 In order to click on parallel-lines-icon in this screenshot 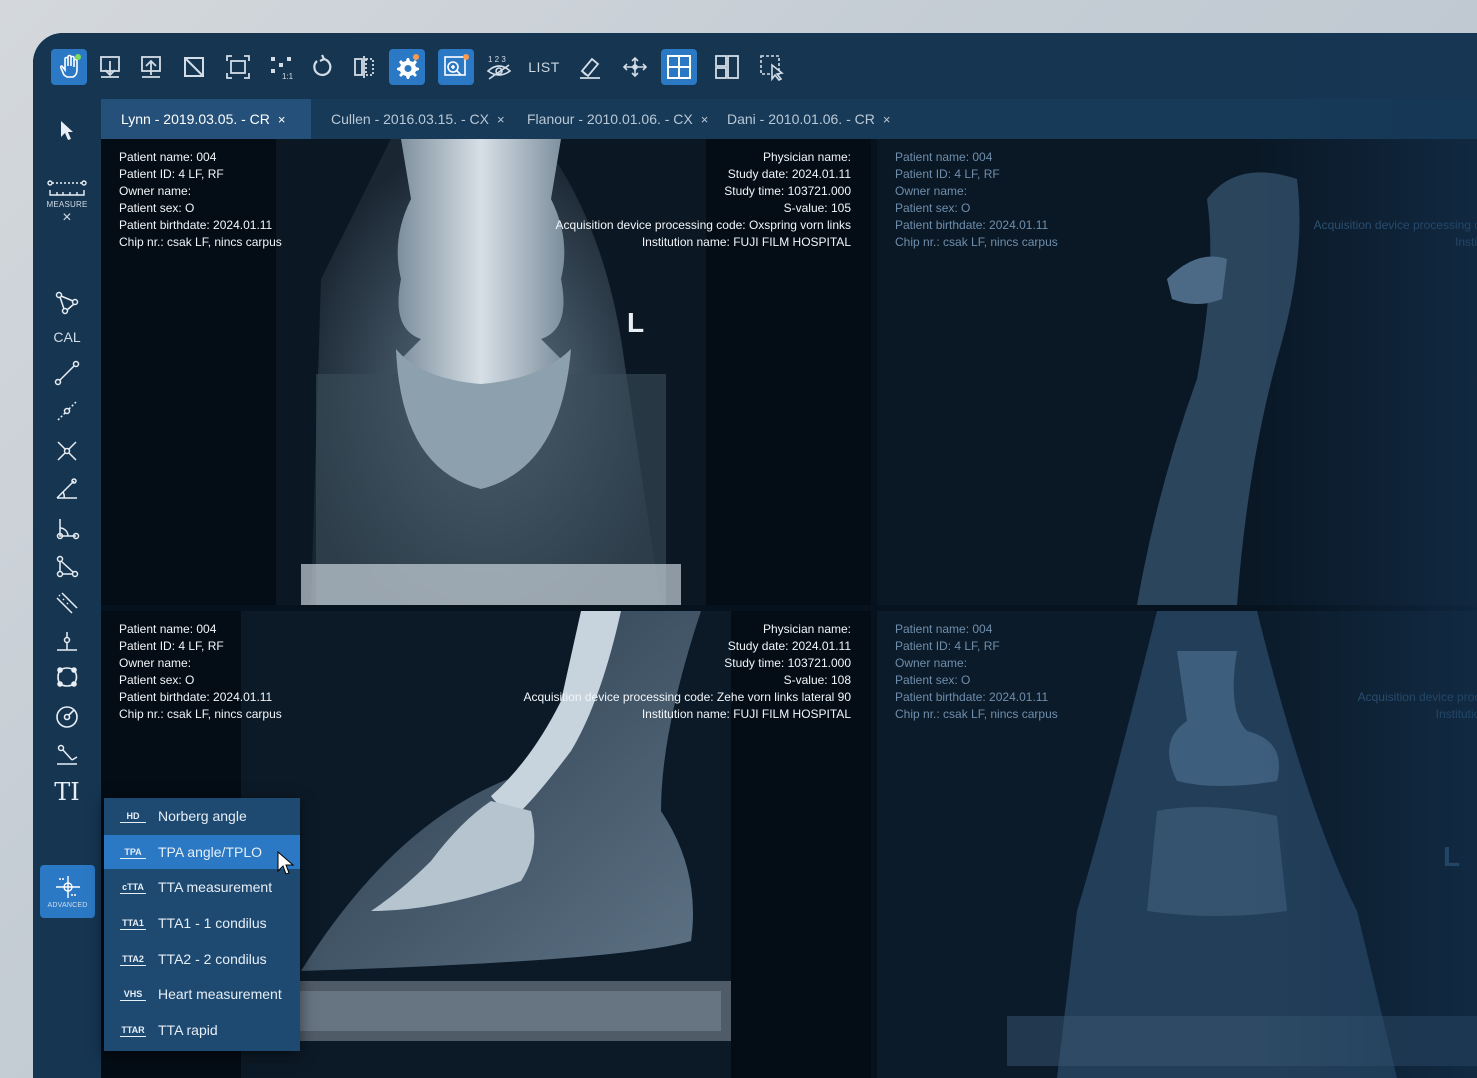, I will do `click(67, 603)`.